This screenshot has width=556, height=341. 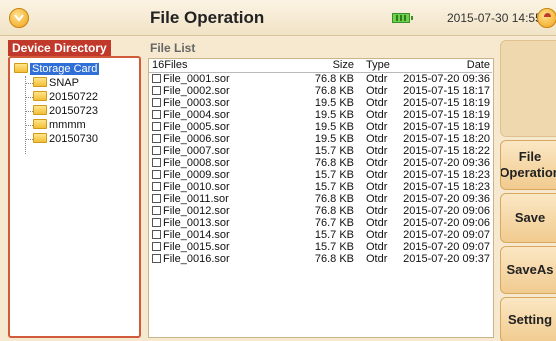 I want to click on table-row: File_0016.sor 76.8 KB Otdr 2015-07-20 09:37, so click(x=320, y=259).